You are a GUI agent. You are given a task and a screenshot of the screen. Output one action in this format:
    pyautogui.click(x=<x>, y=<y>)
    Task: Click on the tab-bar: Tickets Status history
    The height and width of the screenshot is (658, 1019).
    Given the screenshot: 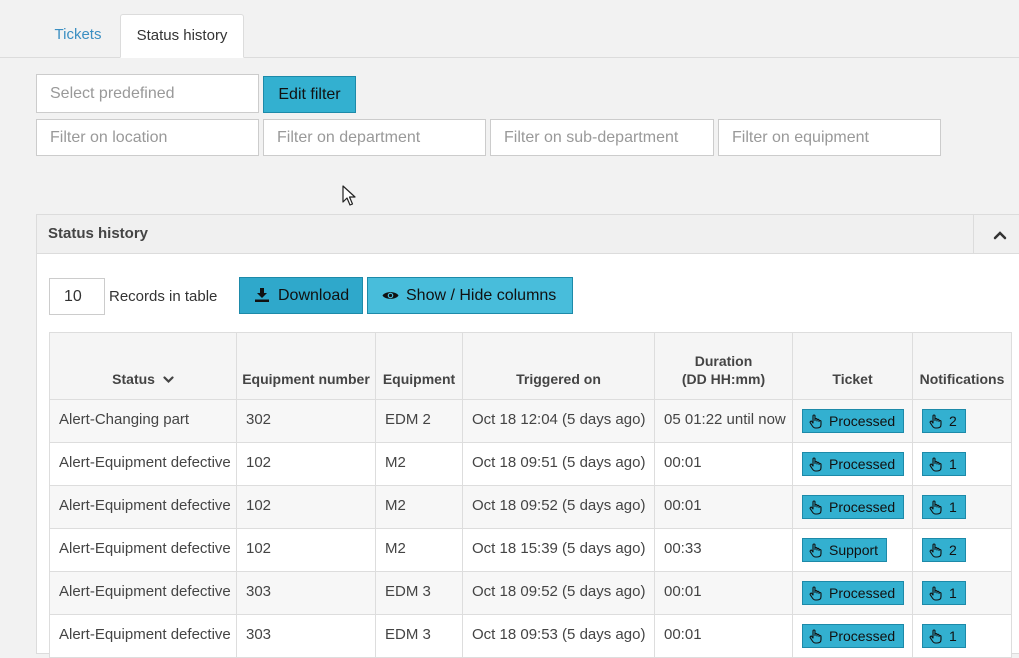 What is the action you would take?
    pyautogui.click(x=509, y=29)
    